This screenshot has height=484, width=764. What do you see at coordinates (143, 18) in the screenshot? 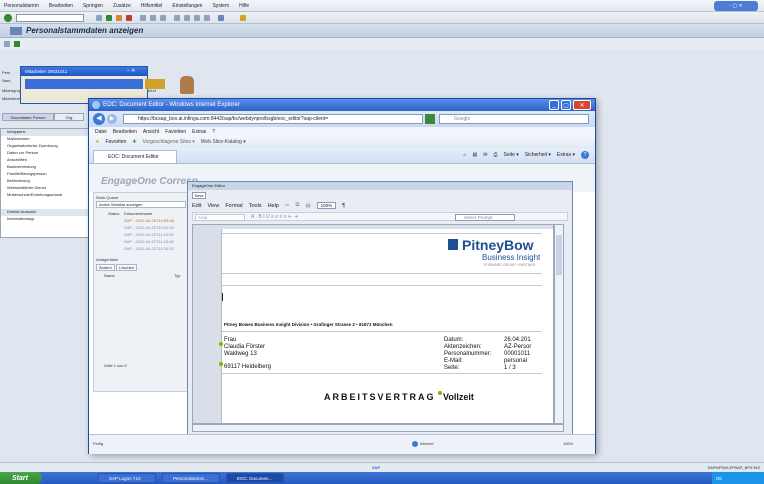
I see `print-icon` at bounding box center [143, 18].